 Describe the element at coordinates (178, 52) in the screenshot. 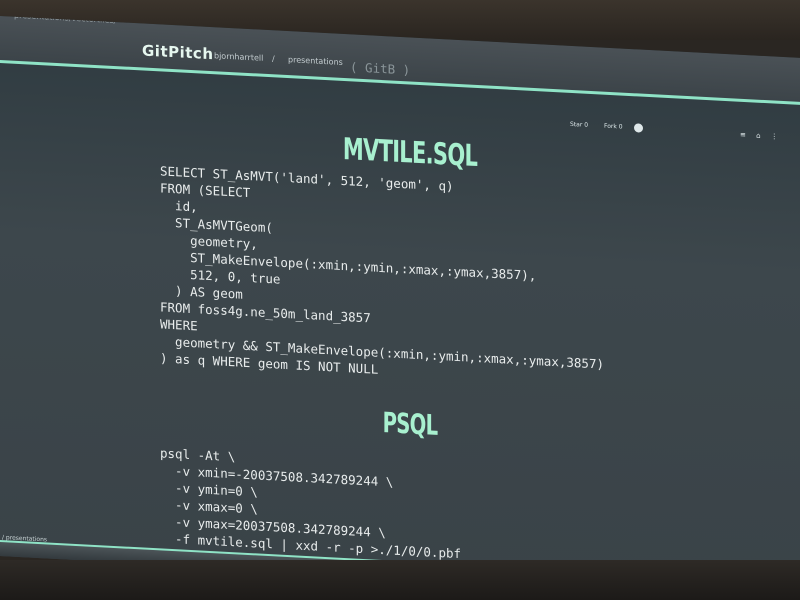

I see `brand-logo: GitPitch` at that location.